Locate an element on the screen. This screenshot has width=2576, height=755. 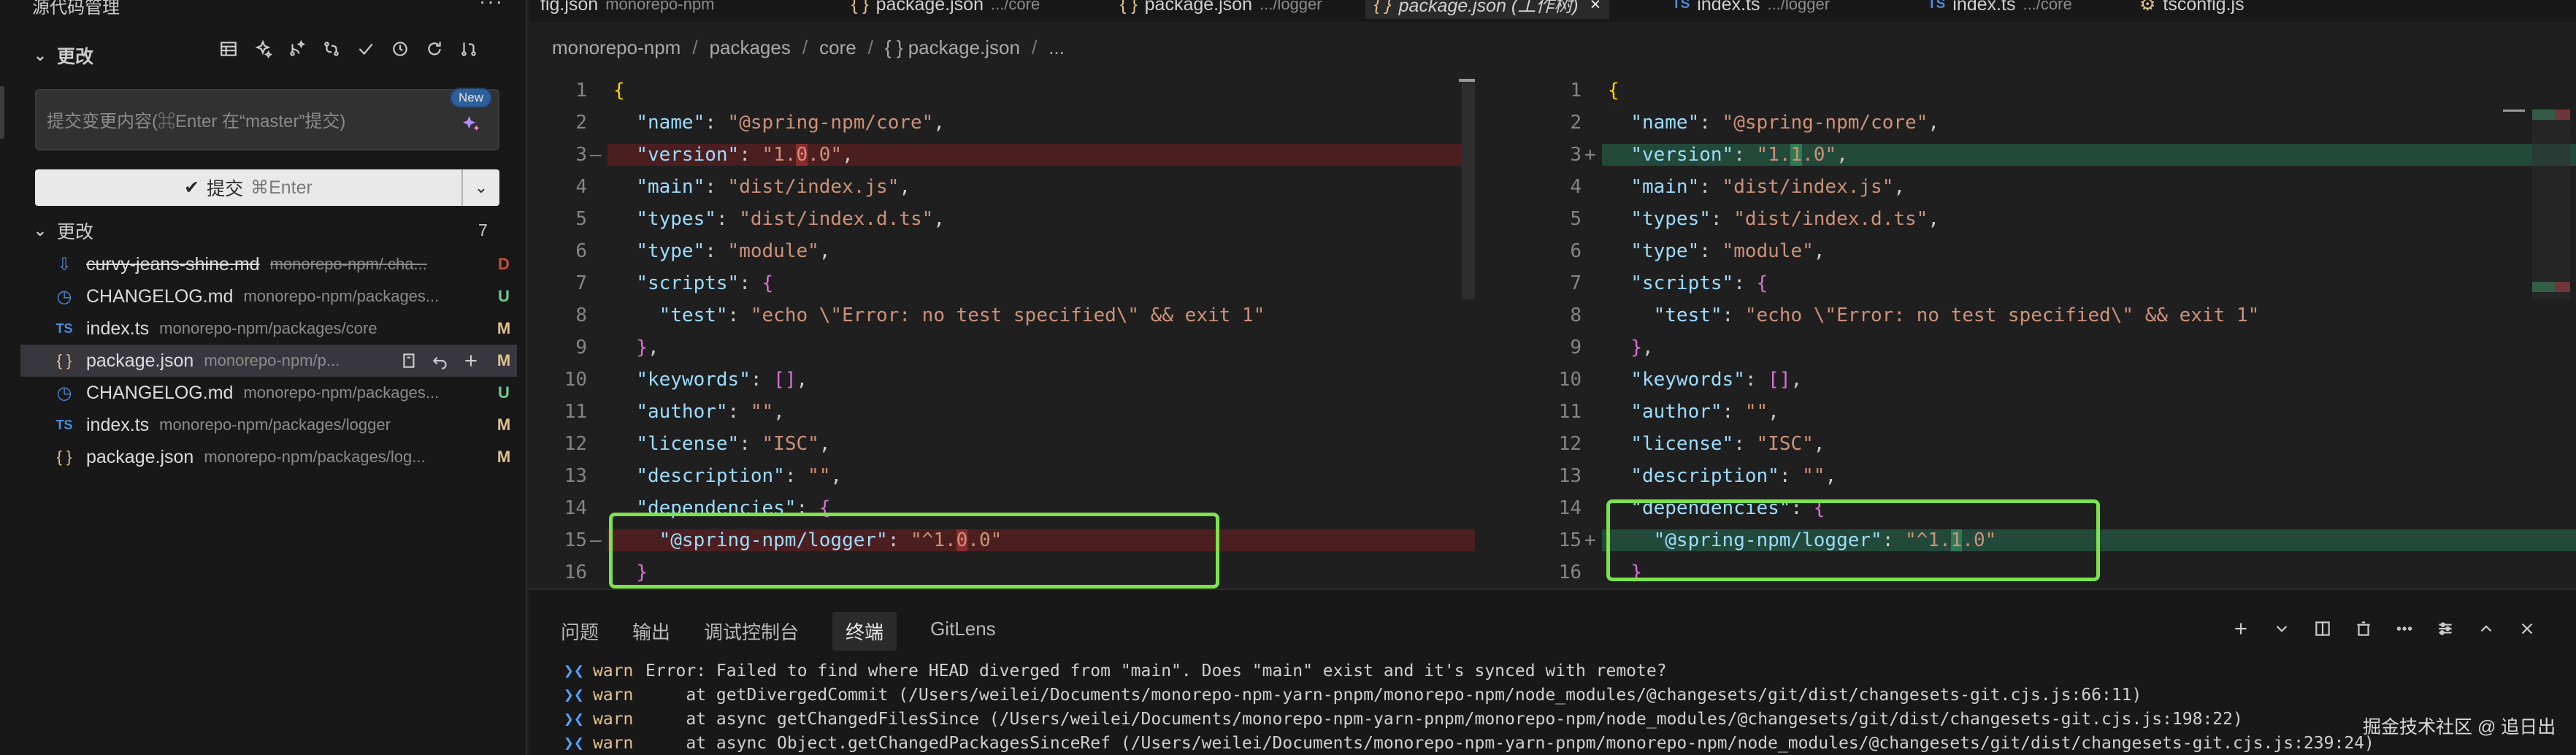
new-terminal-icon is located at coordinates (2240, 630).